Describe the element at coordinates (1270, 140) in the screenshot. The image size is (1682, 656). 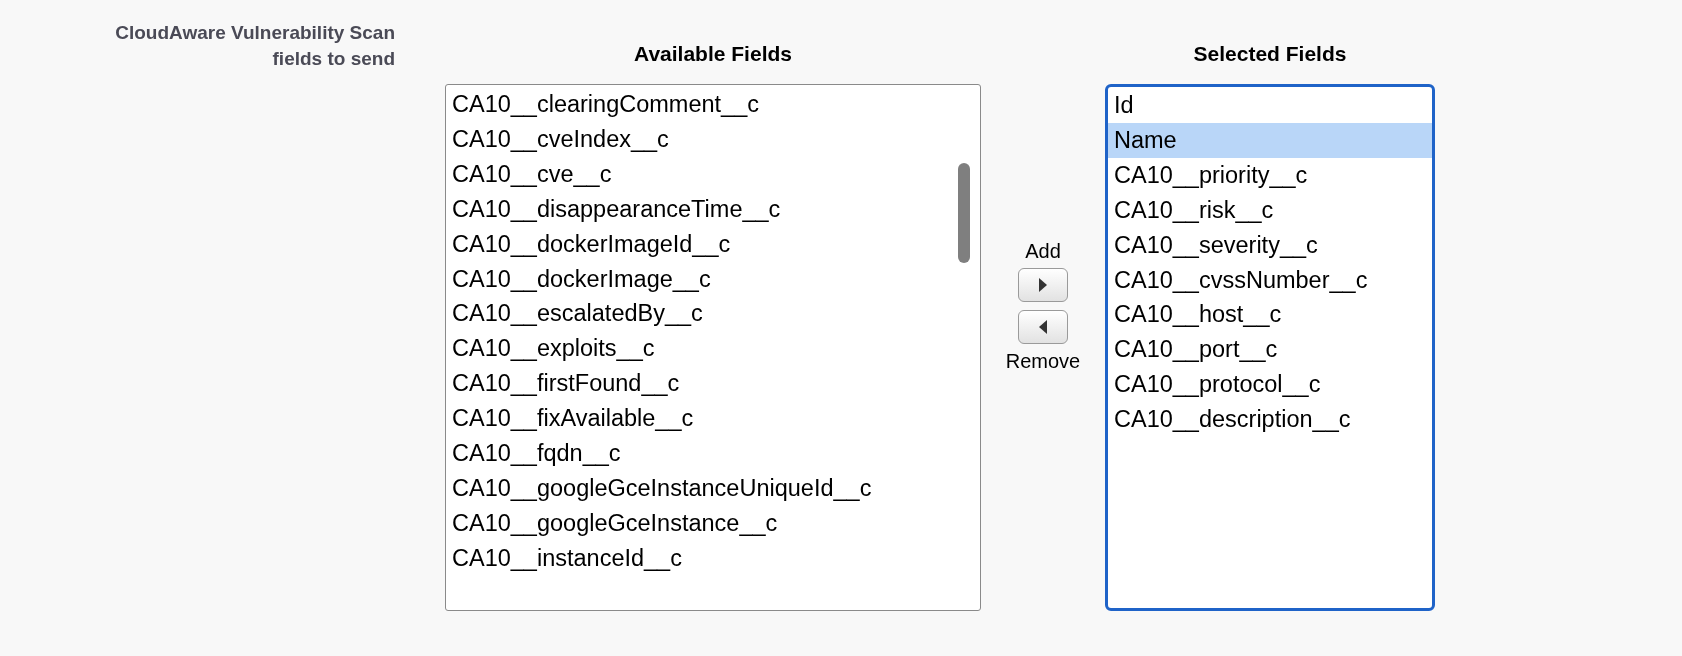
I see `list-option: Name` at that location.